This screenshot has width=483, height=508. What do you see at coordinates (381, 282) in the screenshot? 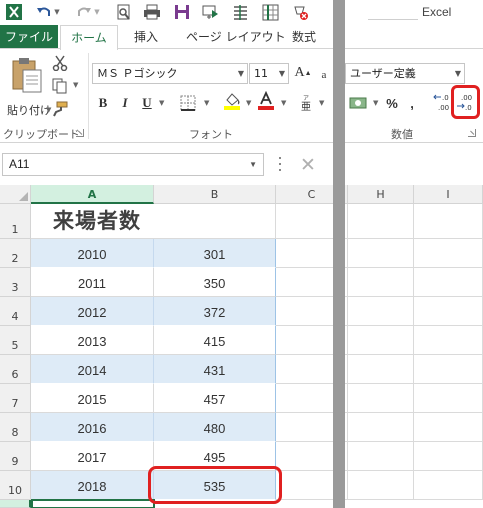
I see `cell-h3` at bounding box center [381, 282].